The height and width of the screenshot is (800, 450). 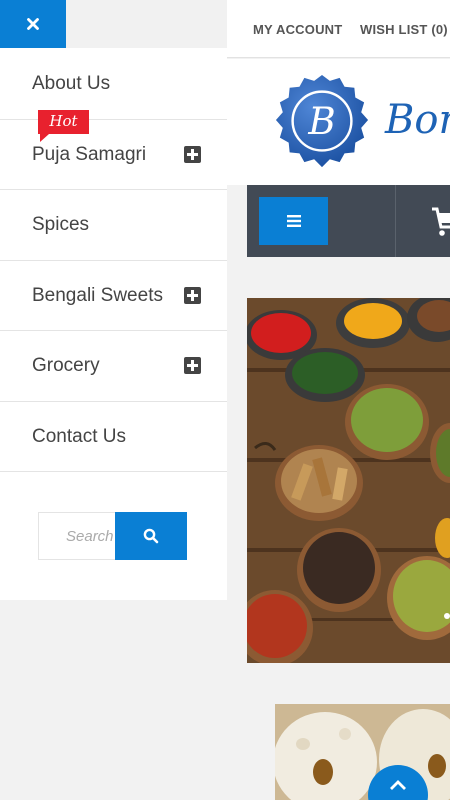 What do you see at coordinates (63, 126) in the screenshot?
I see `hot-badge: Hot` at bounding box center [63, 126].